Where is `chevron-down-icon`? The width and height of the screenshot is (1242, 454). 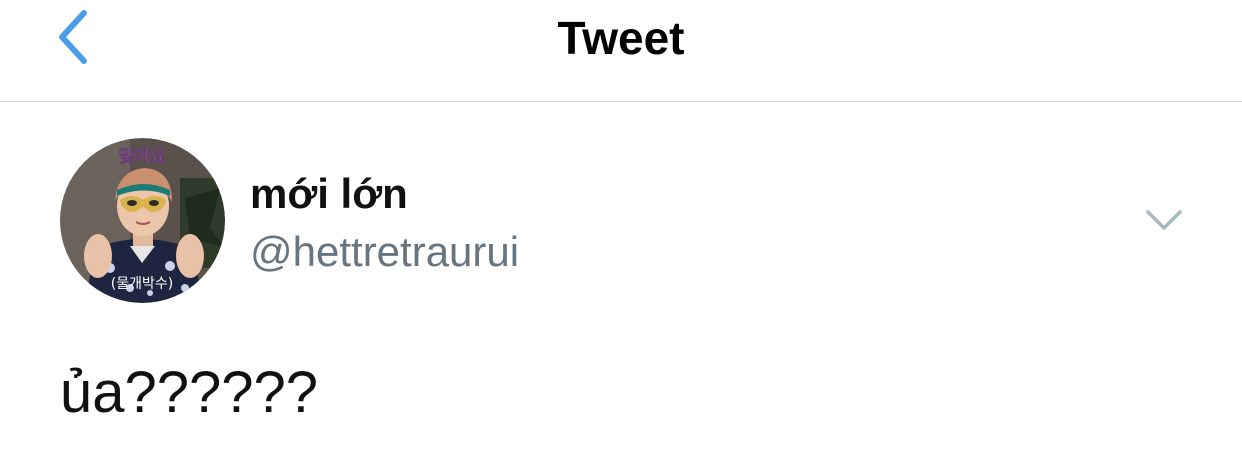
chevron-down-icon is located at coordinates (1164, 220).